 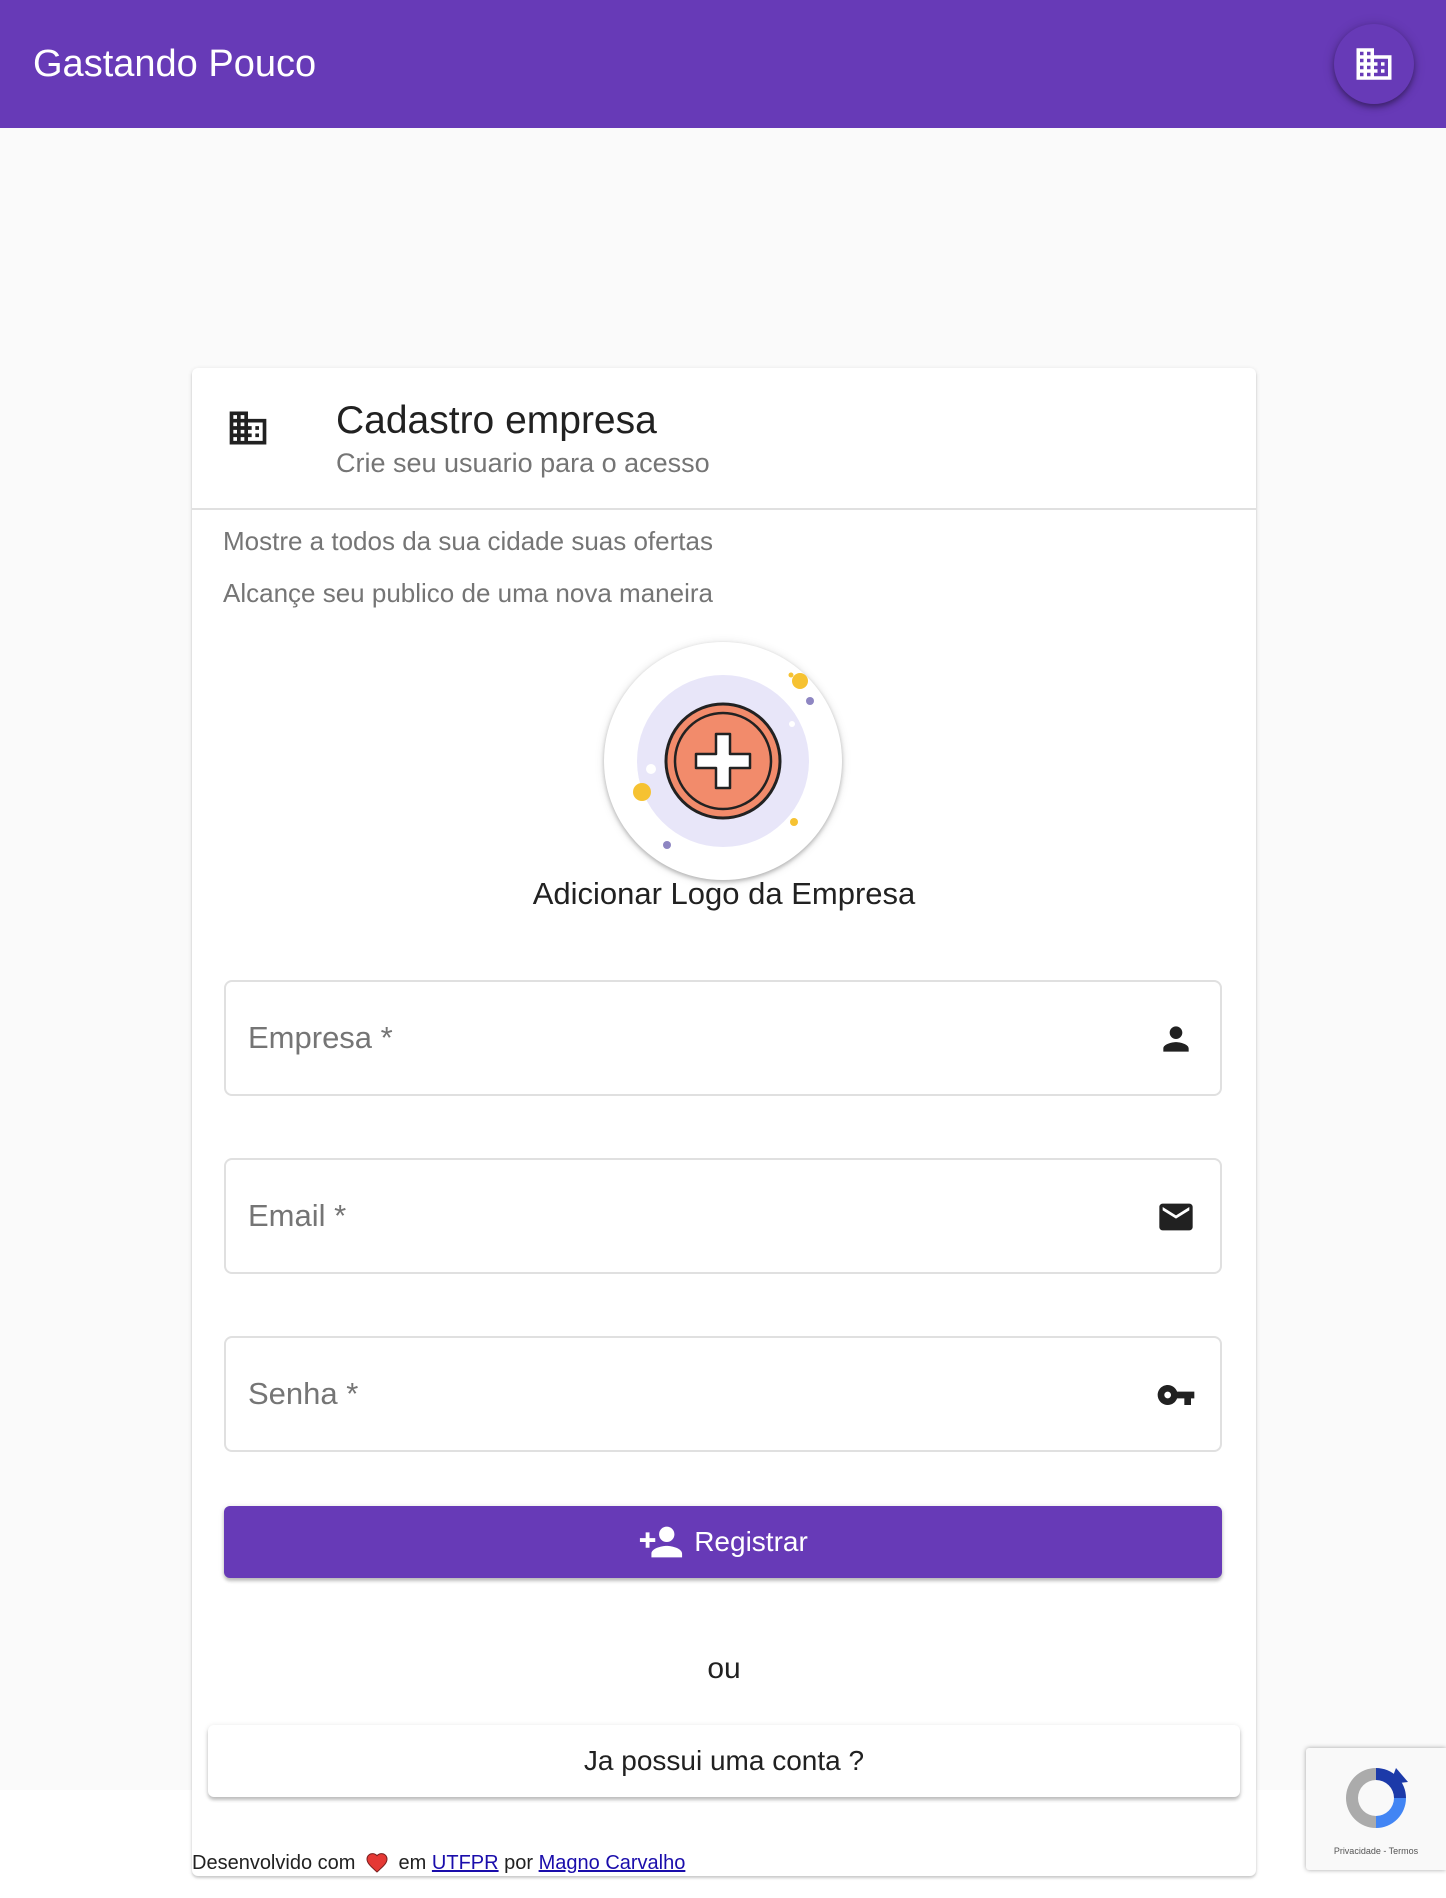 I want to click on card-subtitle: Crie seu usuario para o acesso, so click(x=523, y=463).